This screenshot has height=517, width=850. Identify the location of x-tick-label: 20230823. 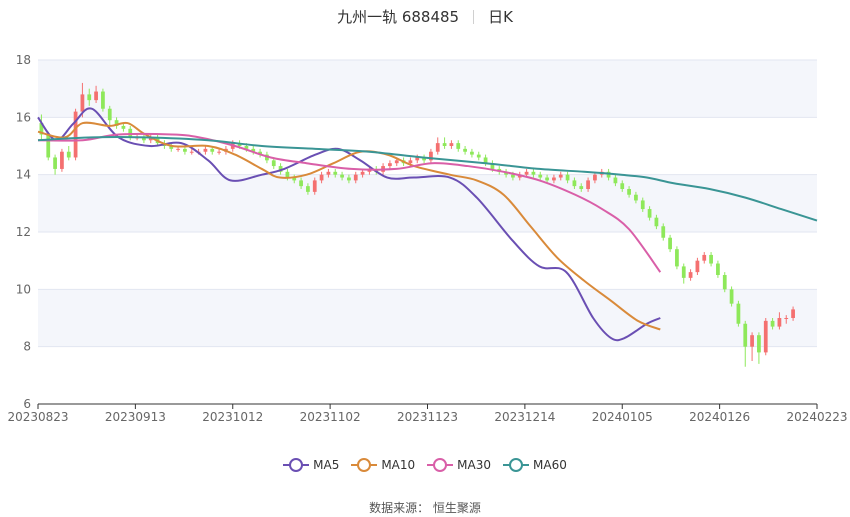
(37, 417).